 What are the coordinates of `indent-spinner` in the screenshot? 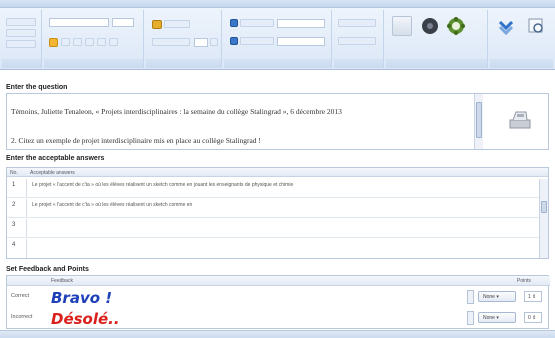 It's located at (214, 42).